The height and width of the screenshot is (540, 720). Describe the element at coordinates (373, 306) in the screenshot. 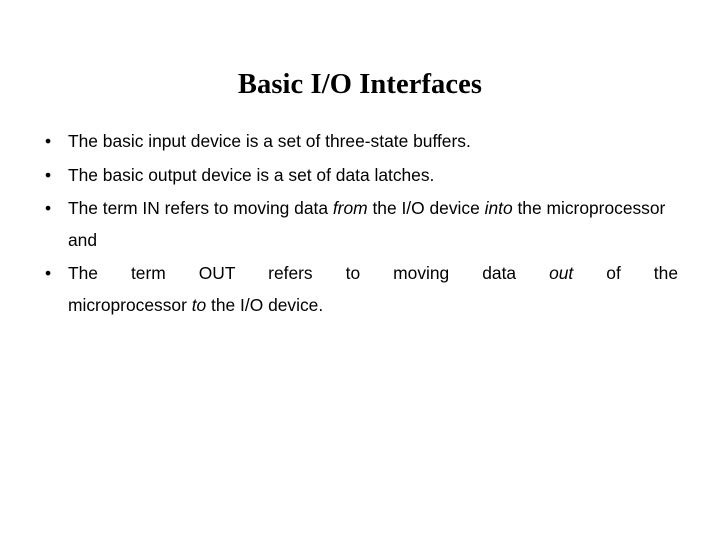

I see `justified-line: microprocessor to the I/O device.` at that location.